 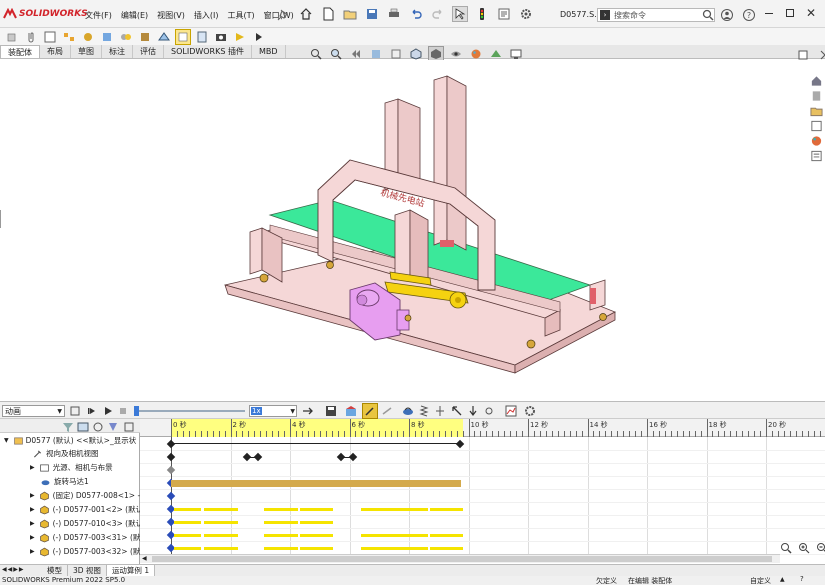 What do you see at coordinates (269, 51) in the screenshot?
I see `tab-mbd: MBD` at bounding box center [269, 51].